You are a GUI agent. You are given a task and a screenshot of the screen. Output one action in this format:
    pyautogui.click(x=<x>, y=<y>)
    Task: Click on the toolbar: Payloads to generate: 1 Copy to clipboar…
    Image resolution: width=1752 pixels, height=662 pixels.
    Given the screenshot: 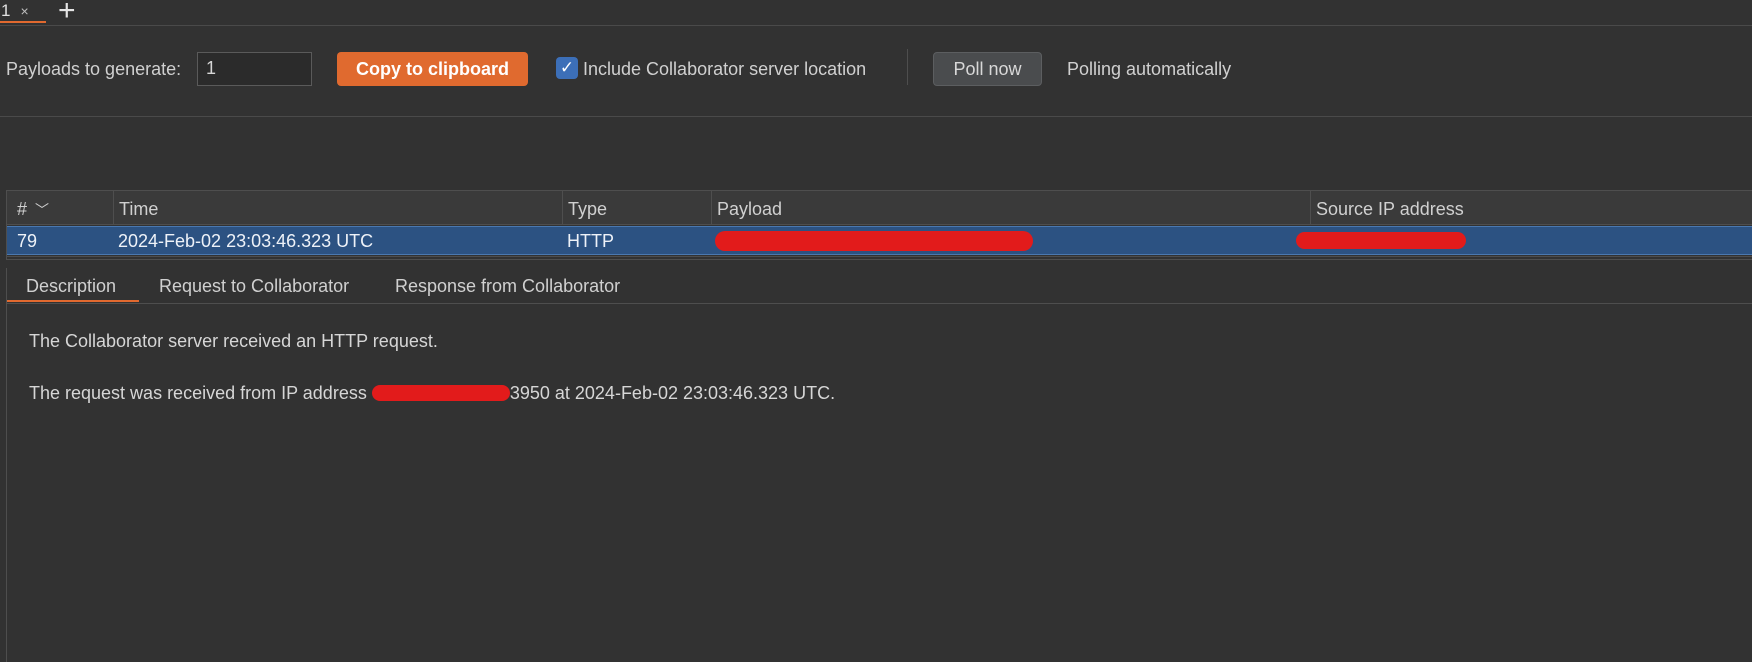 What is the action you would take?
    pyautogui.click(x=876, y=72)
    